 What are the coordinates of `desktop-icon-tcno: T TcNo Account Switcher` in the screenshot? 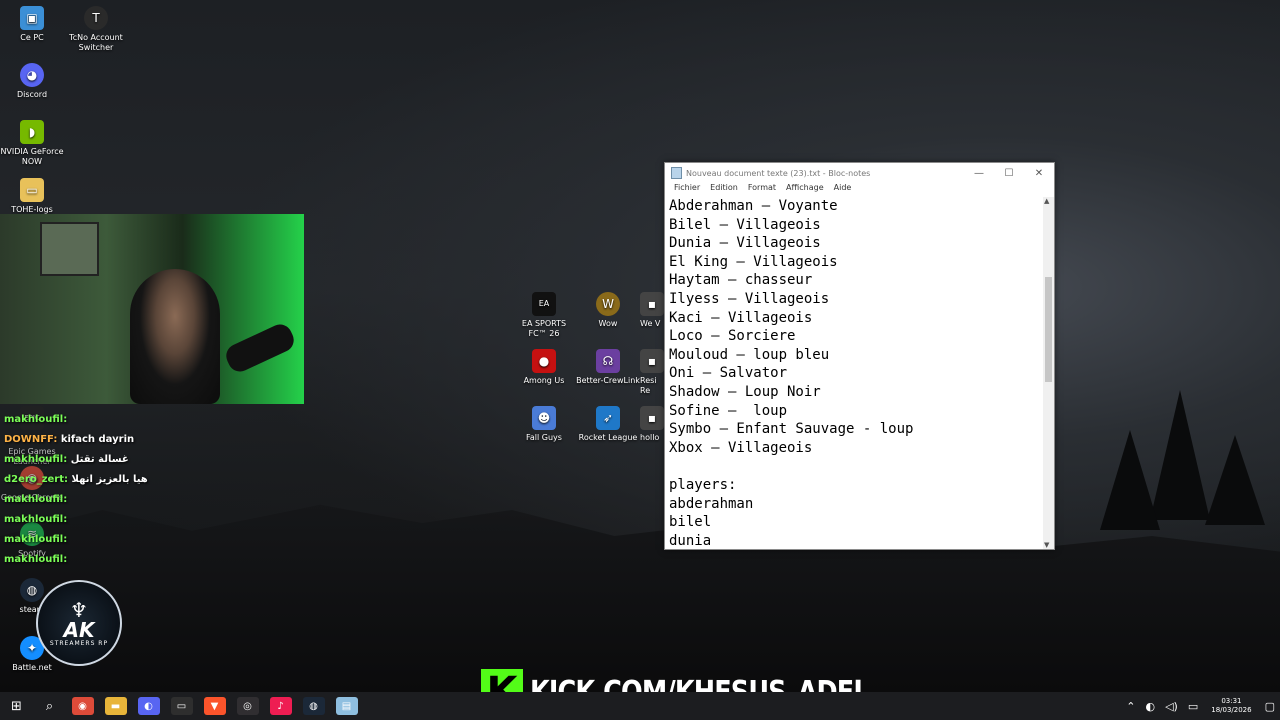 It's located at (96, 29).